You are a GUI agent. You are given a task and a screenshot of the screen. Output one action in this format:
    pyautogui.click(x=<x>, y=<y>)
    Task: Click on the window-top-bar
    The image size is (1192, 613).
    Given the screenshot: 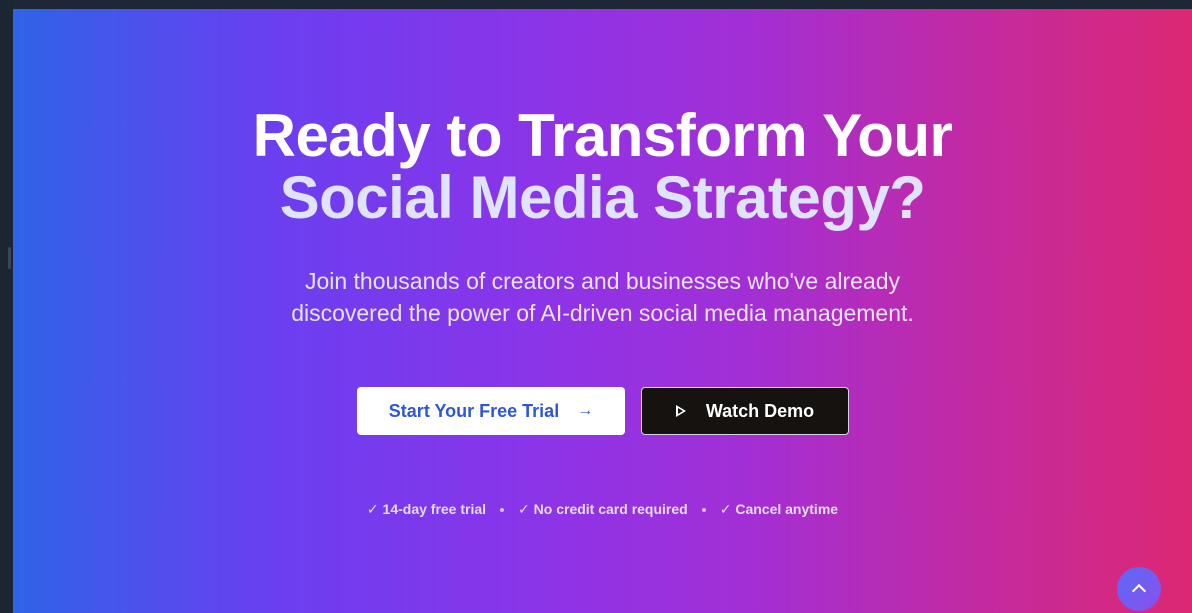 What is the action you would take?
    pyautogui.click(x=596, y=4)
    